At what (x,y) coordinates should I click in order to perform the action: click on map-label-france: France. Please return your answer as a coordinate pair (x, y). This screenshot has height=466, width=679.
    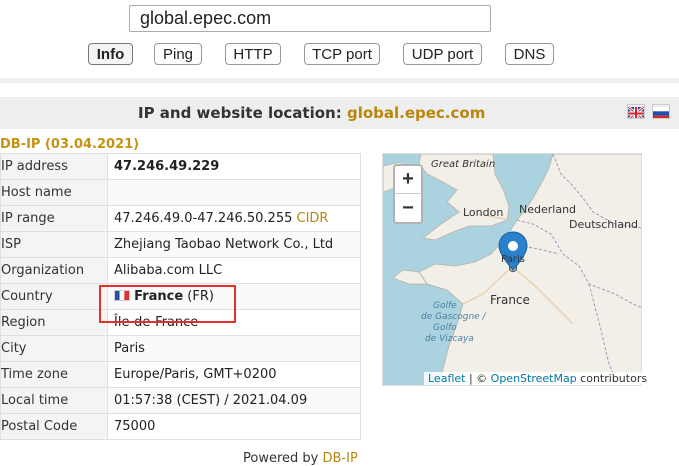
    Looking at the image, I should click on (510, 300).